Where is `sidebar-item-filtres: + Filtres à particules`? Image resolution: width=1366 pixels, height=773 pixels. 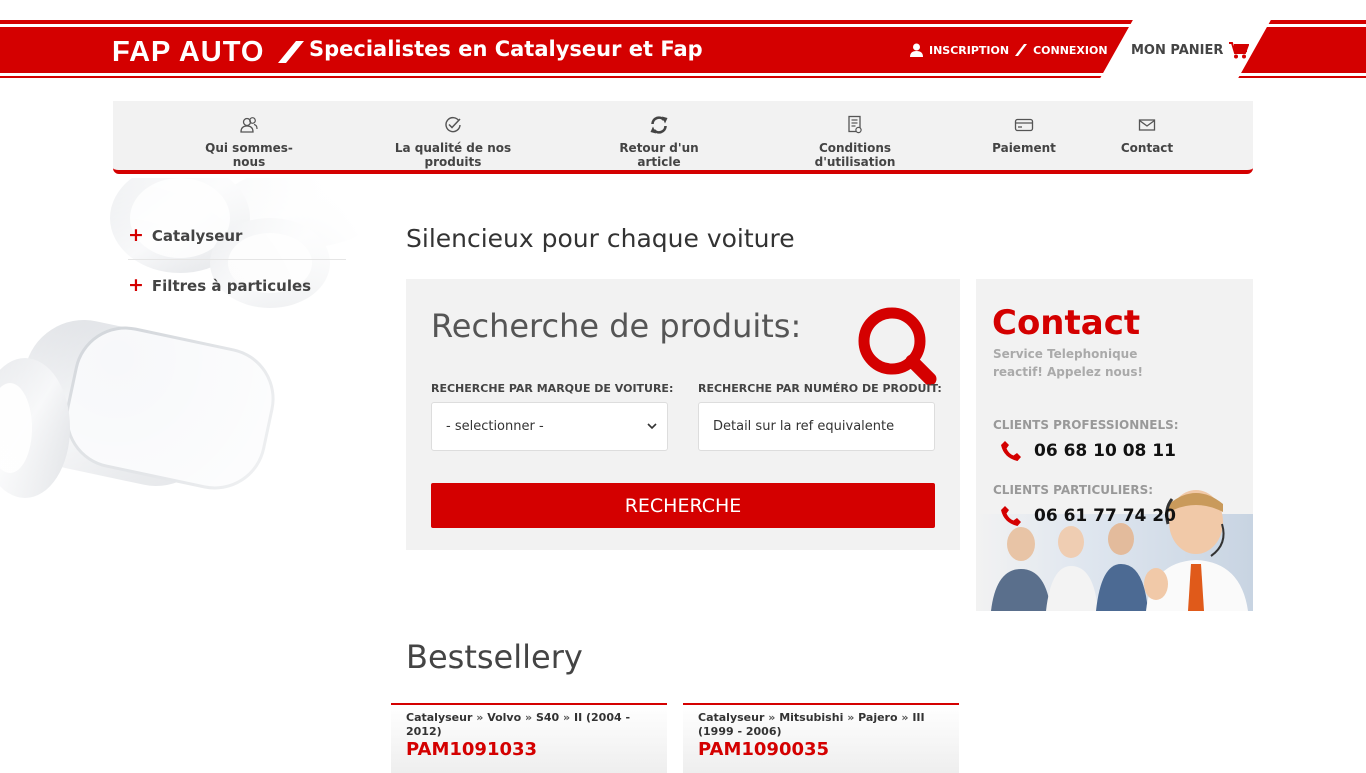
sidebar-item-filtres: + Filtres à particules is located at coordinates (237, 290).